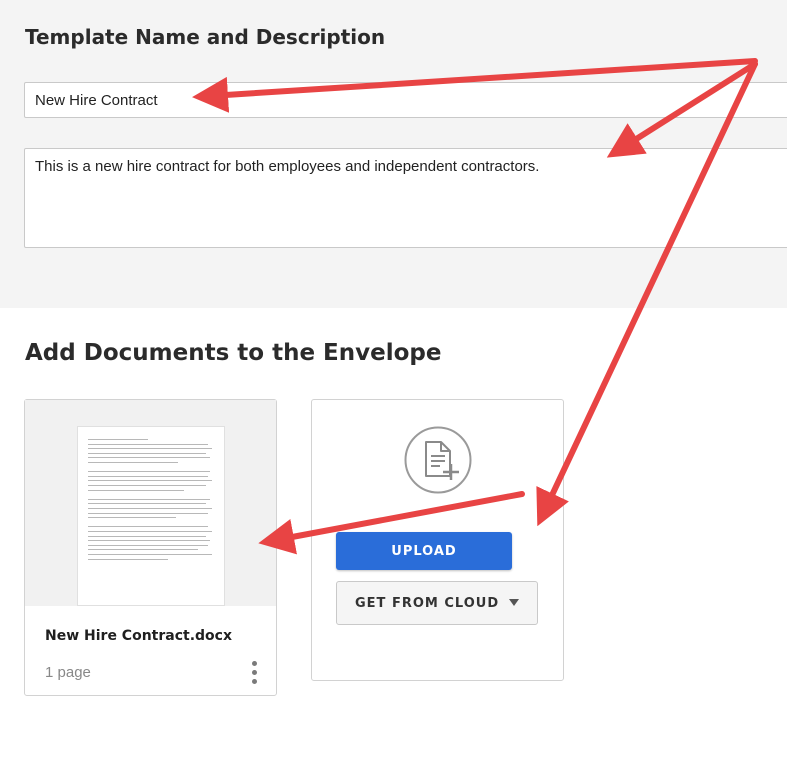 This screenshot has width=787, height=766. I want to click on template-section-title: Template Name and Description, so click(205, 37).